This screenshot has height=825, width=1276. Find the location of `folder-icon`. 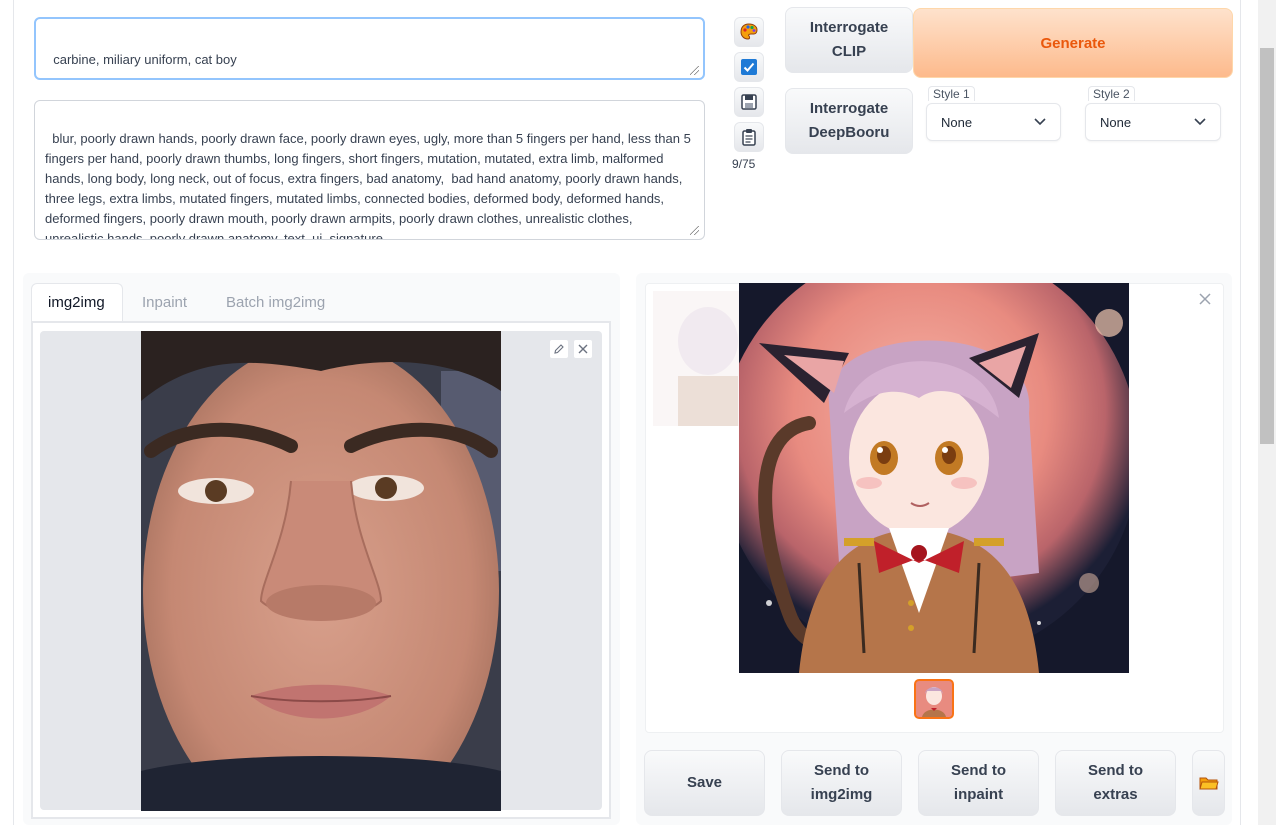

folder-icon is located at coordinates (1208, 783).